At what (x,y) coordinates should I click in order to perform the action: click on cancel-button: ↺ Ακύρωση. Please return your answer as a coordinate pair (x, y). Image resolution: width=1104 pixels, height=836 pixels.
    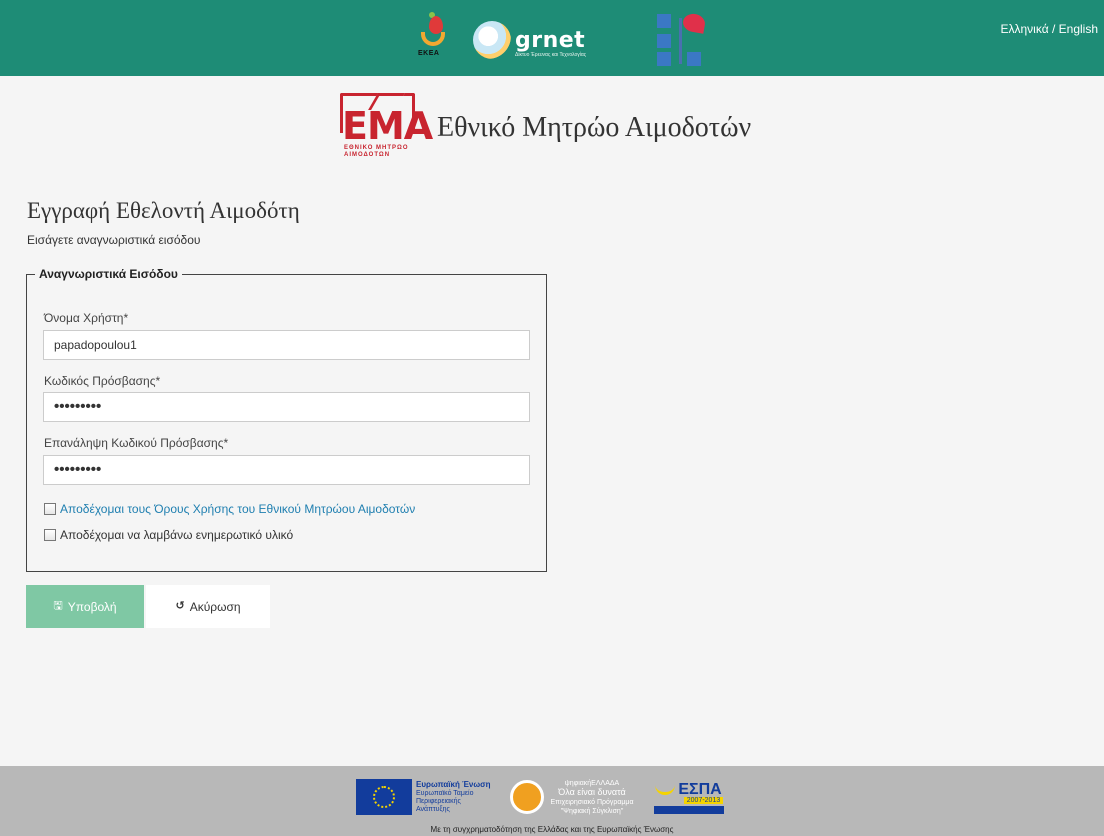
    Looking at the image, I should click on (208, 606).